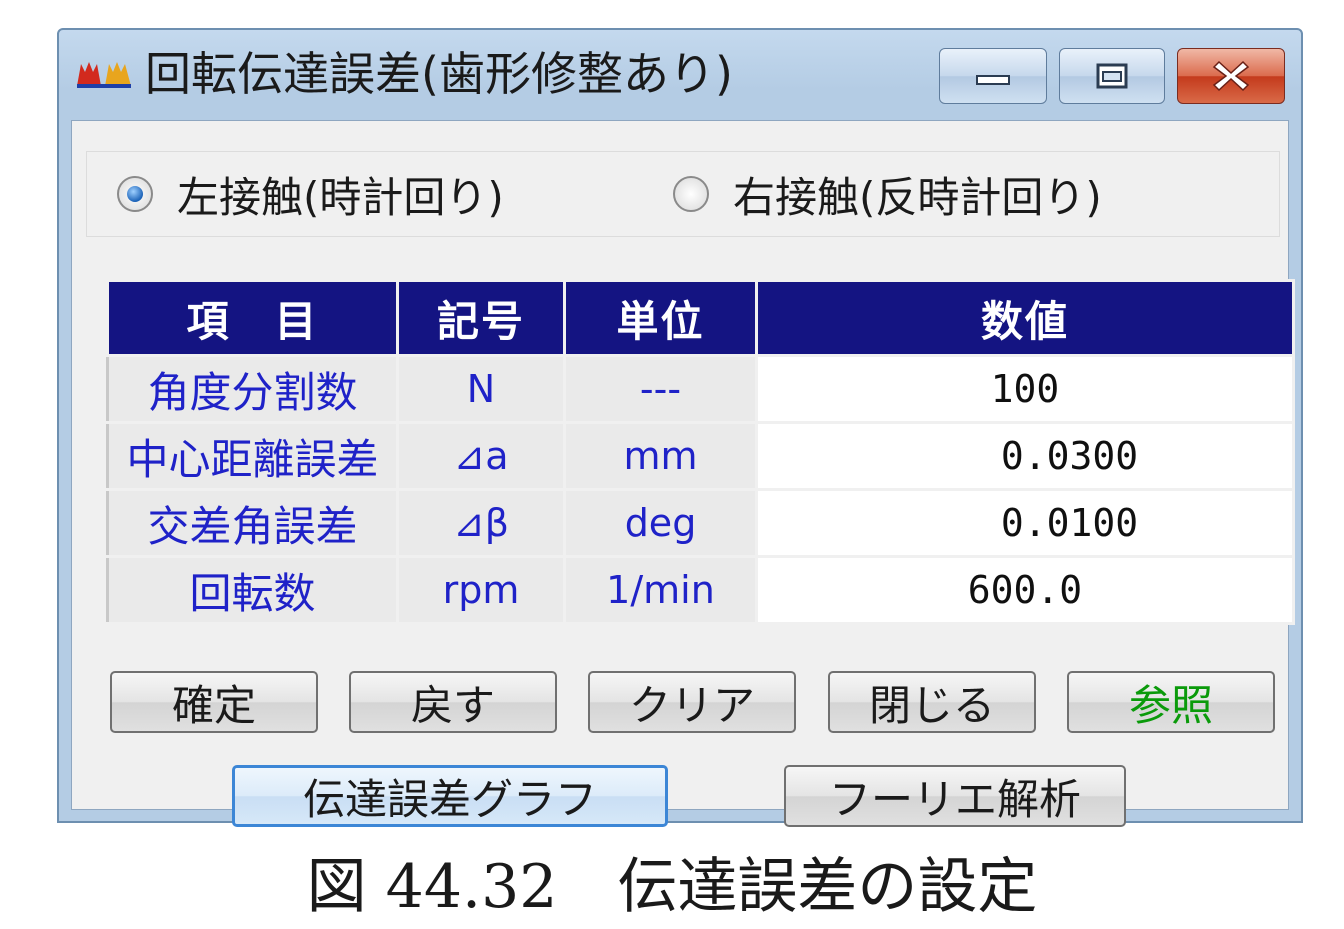 The image size is (1344, 929). I want to click on close-button: 閉じる, so click(932, 702).